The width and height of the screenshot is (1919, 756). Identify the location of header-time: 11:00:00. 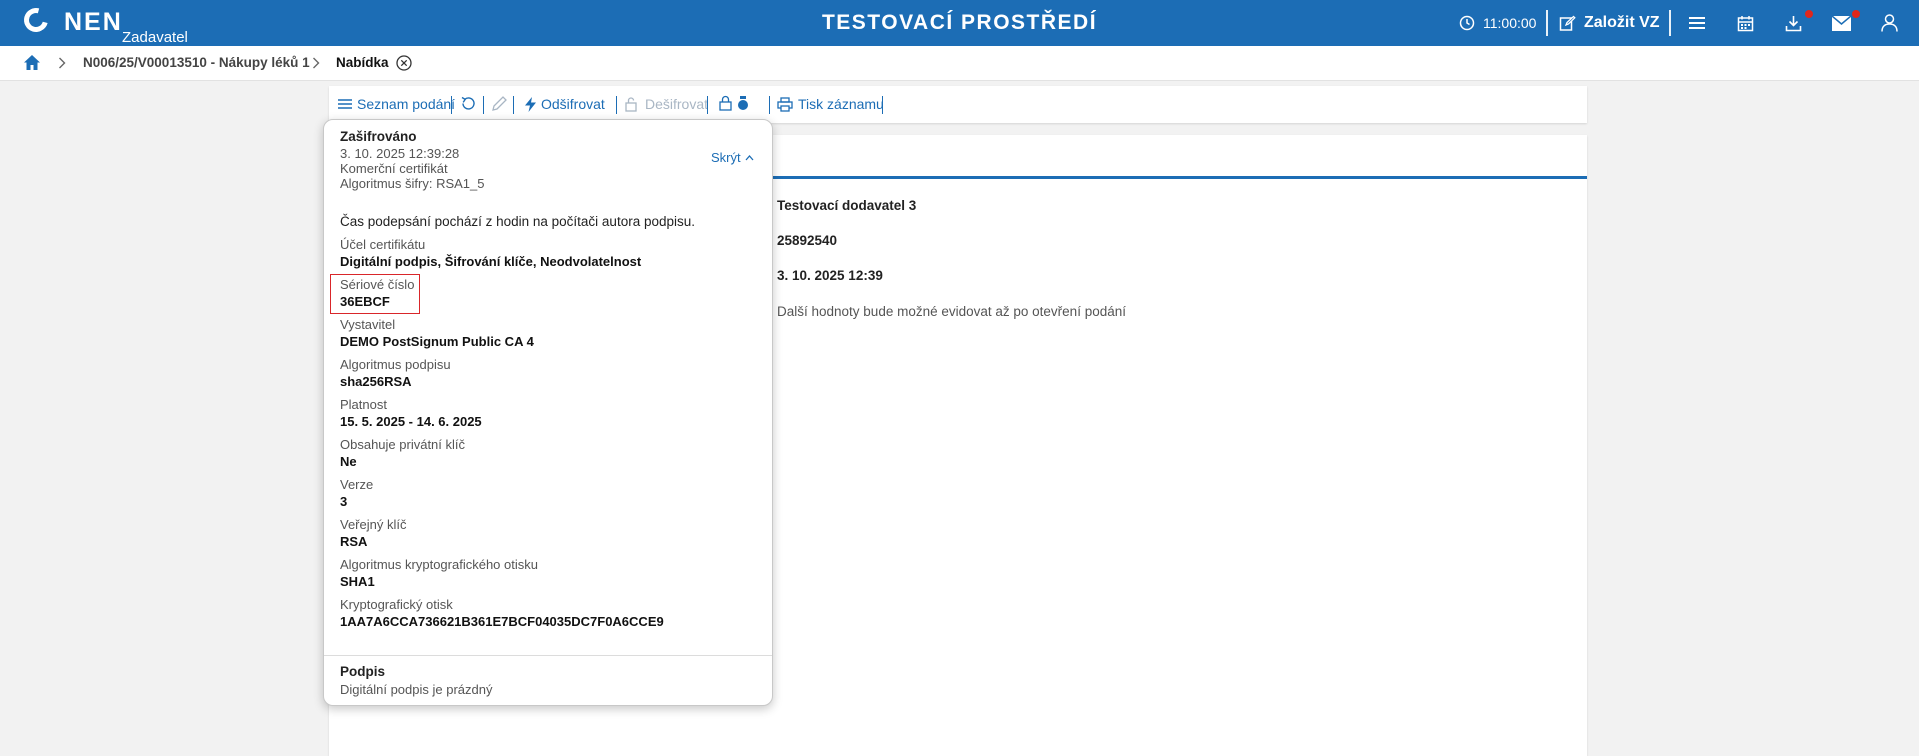
(1510, 23).